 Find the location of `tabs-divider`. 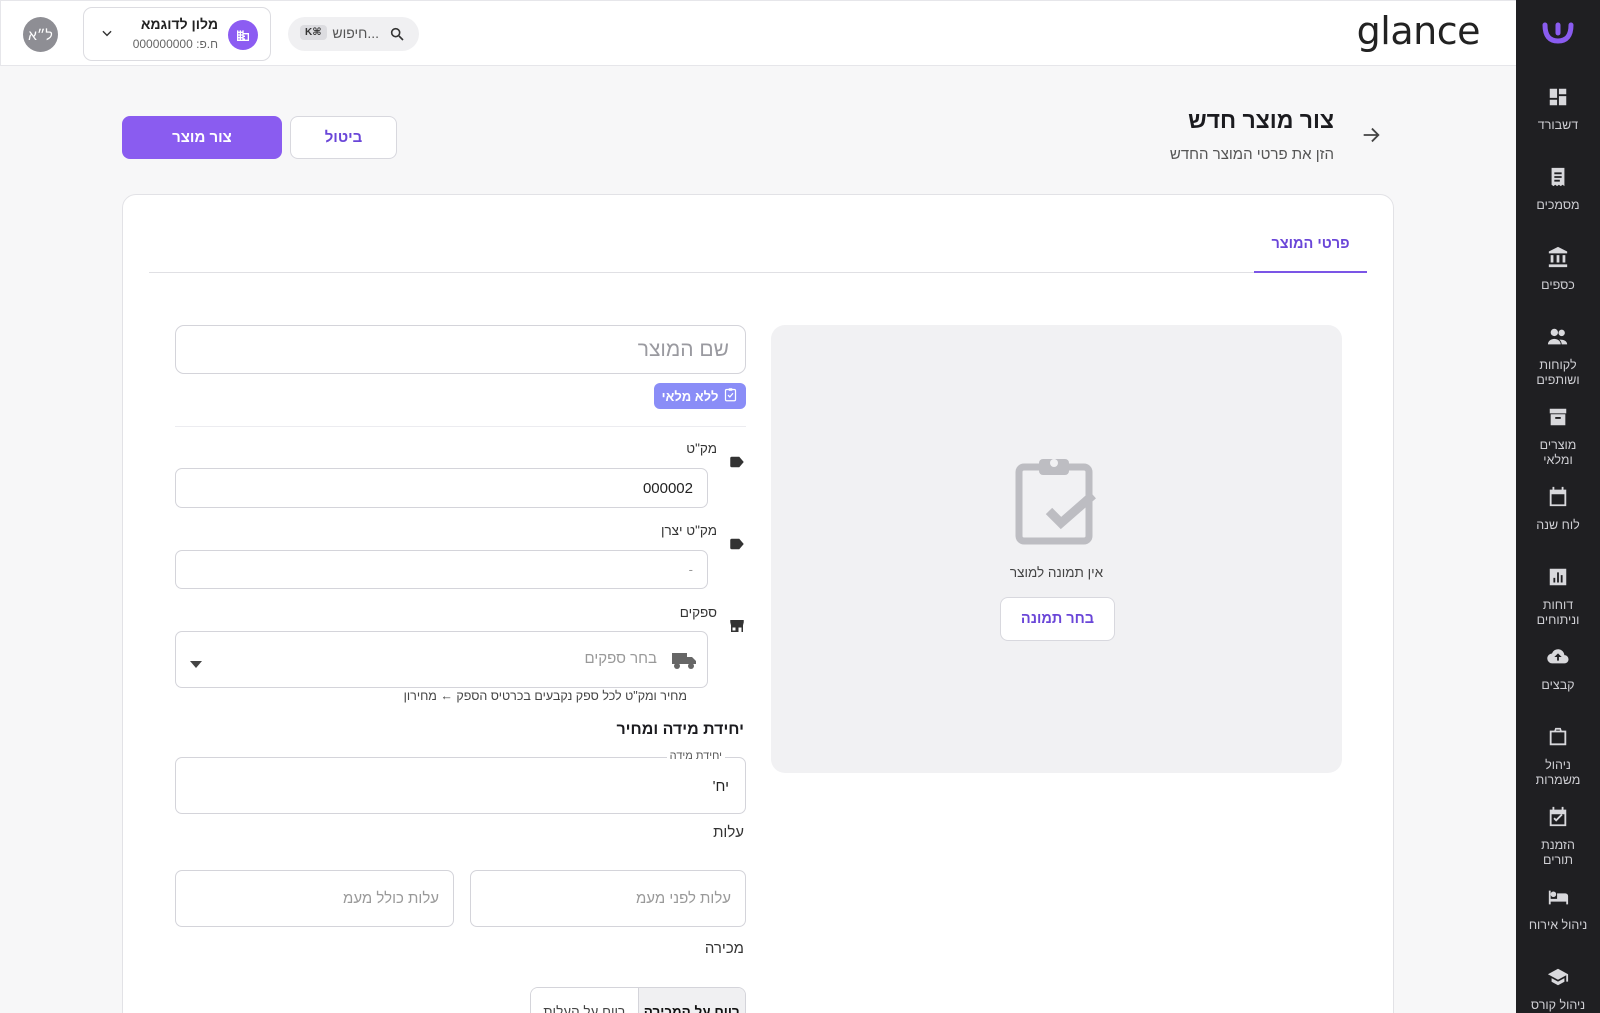

tabs-divider is located at coordinates (758, 272).